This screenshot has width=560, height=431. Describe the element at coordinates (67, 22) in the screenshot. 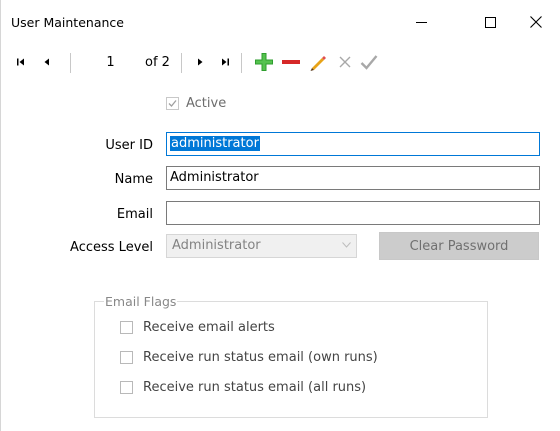

I see `window-title: User Maintenance` at that location.